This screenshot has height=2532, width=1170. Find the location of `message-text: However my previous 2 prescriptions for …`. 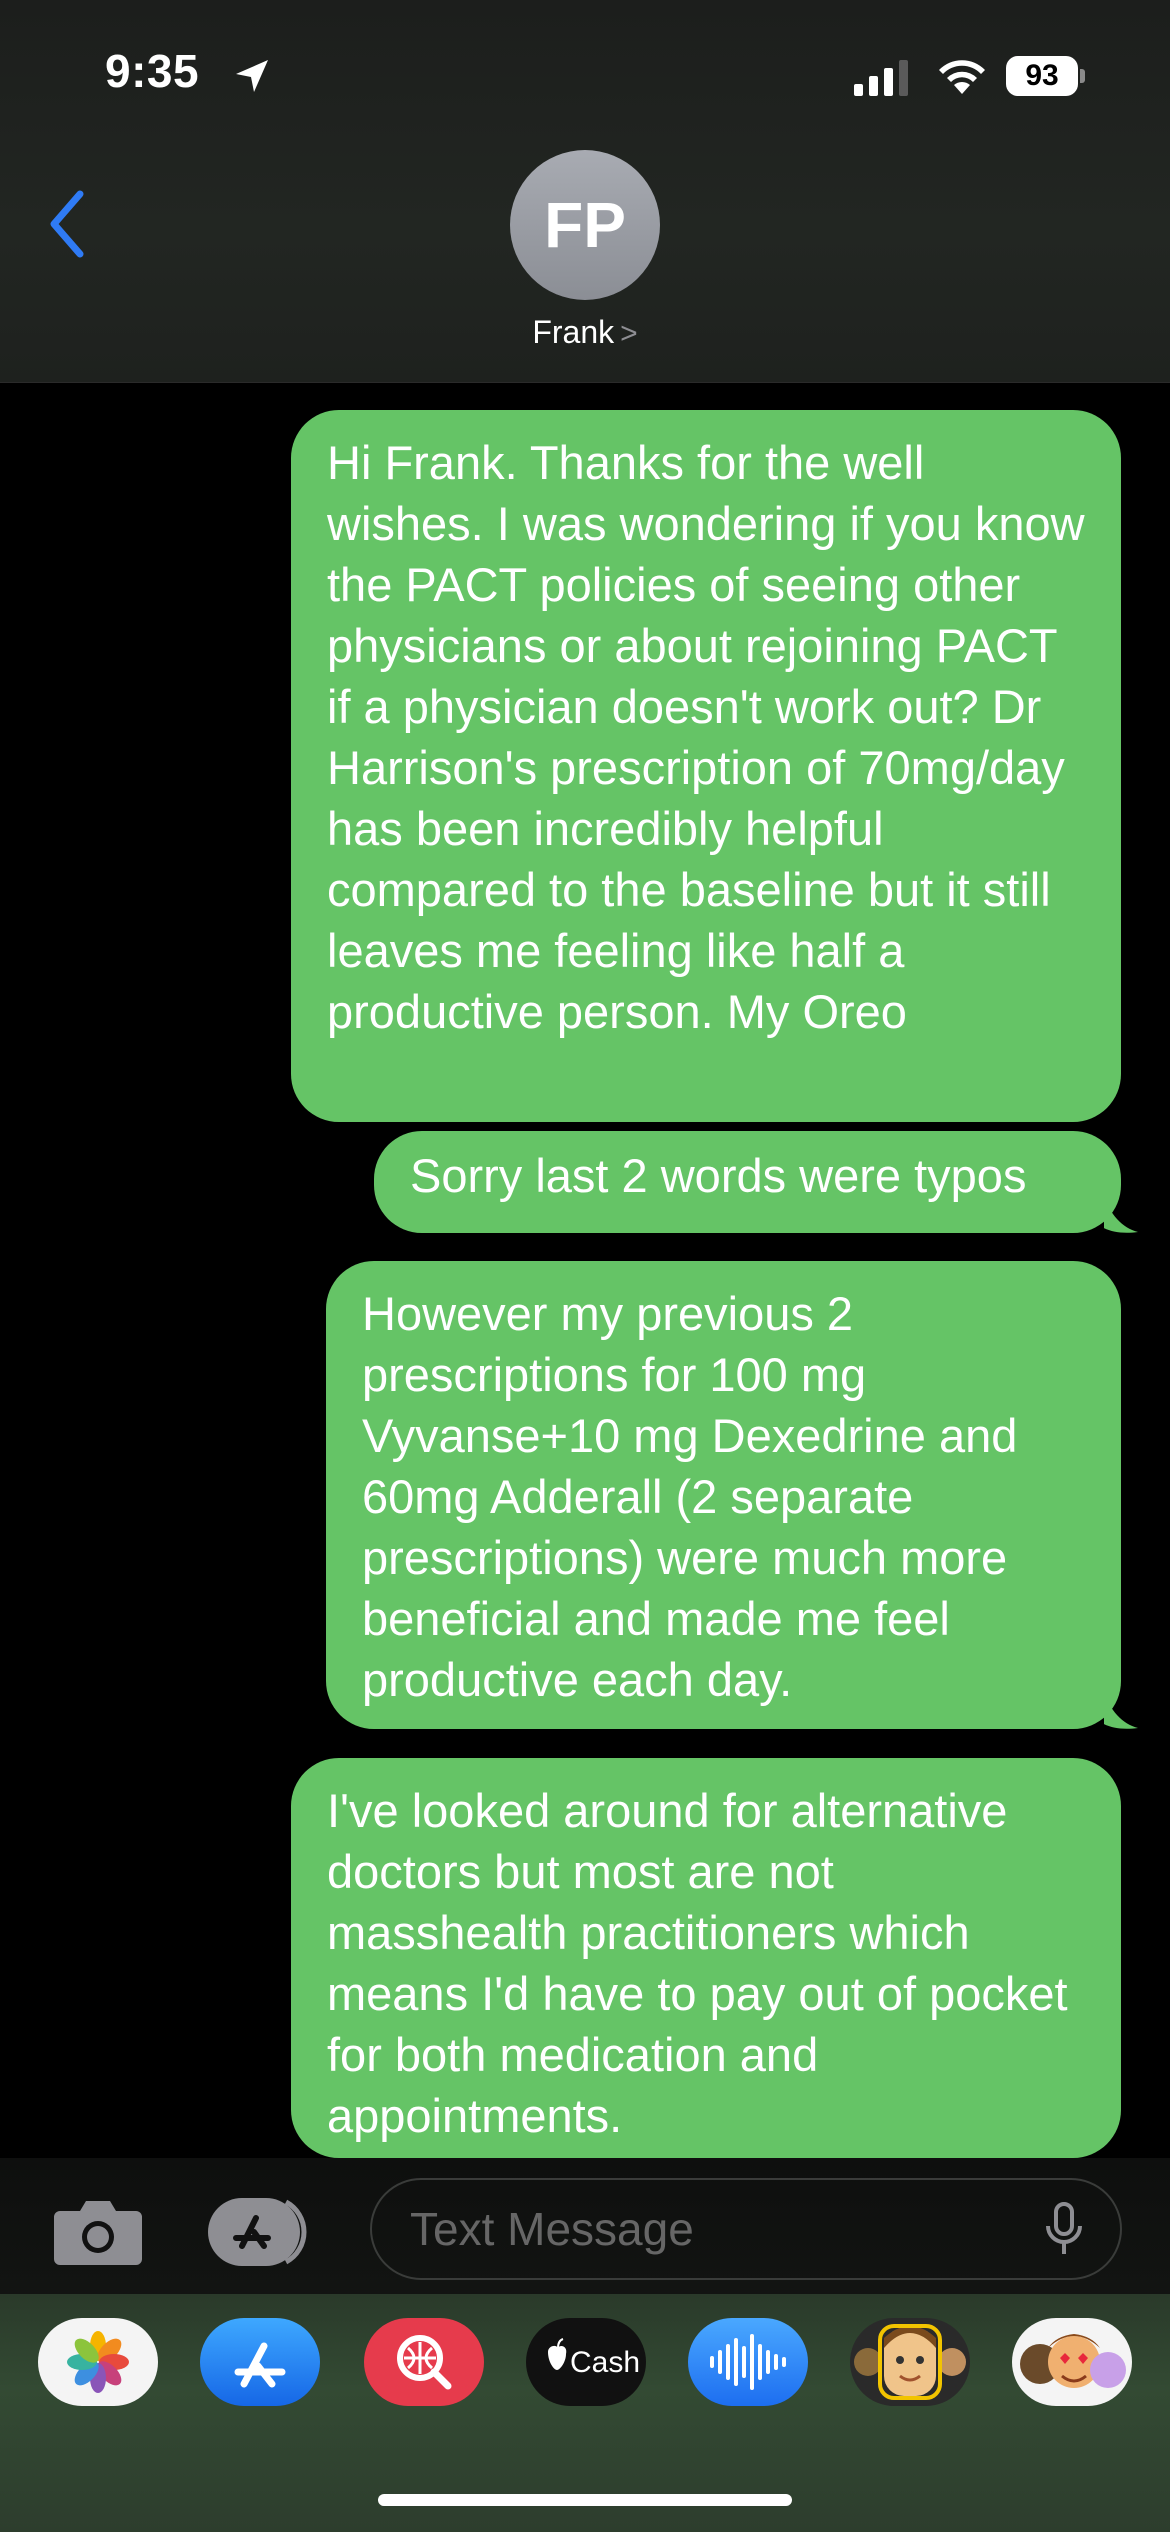

message-text: However my previous 2 prescriptions for … is located at coordinates (690, 1496).